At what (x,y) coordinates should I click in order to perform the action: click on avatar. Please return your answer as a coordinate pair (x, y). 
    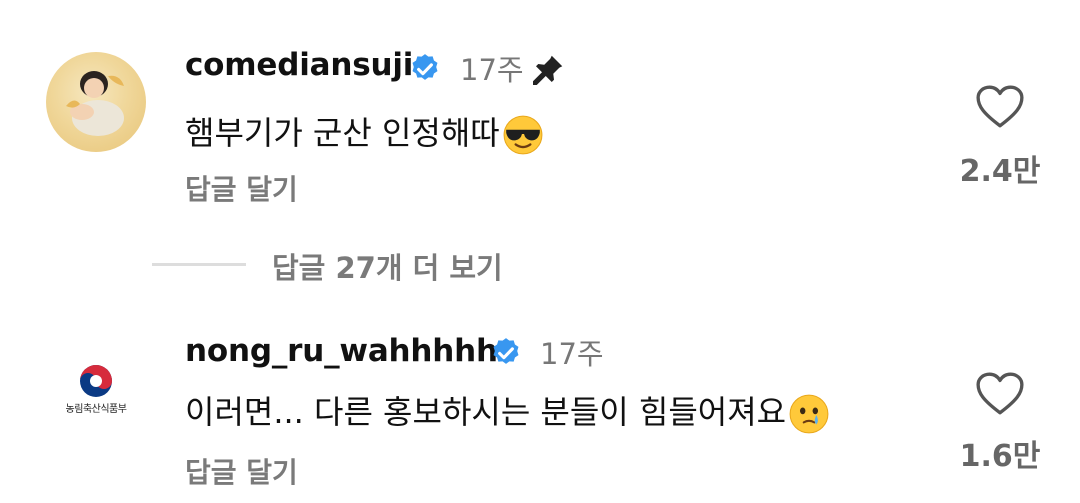
    Looking at the image, I should click on (96, 102).